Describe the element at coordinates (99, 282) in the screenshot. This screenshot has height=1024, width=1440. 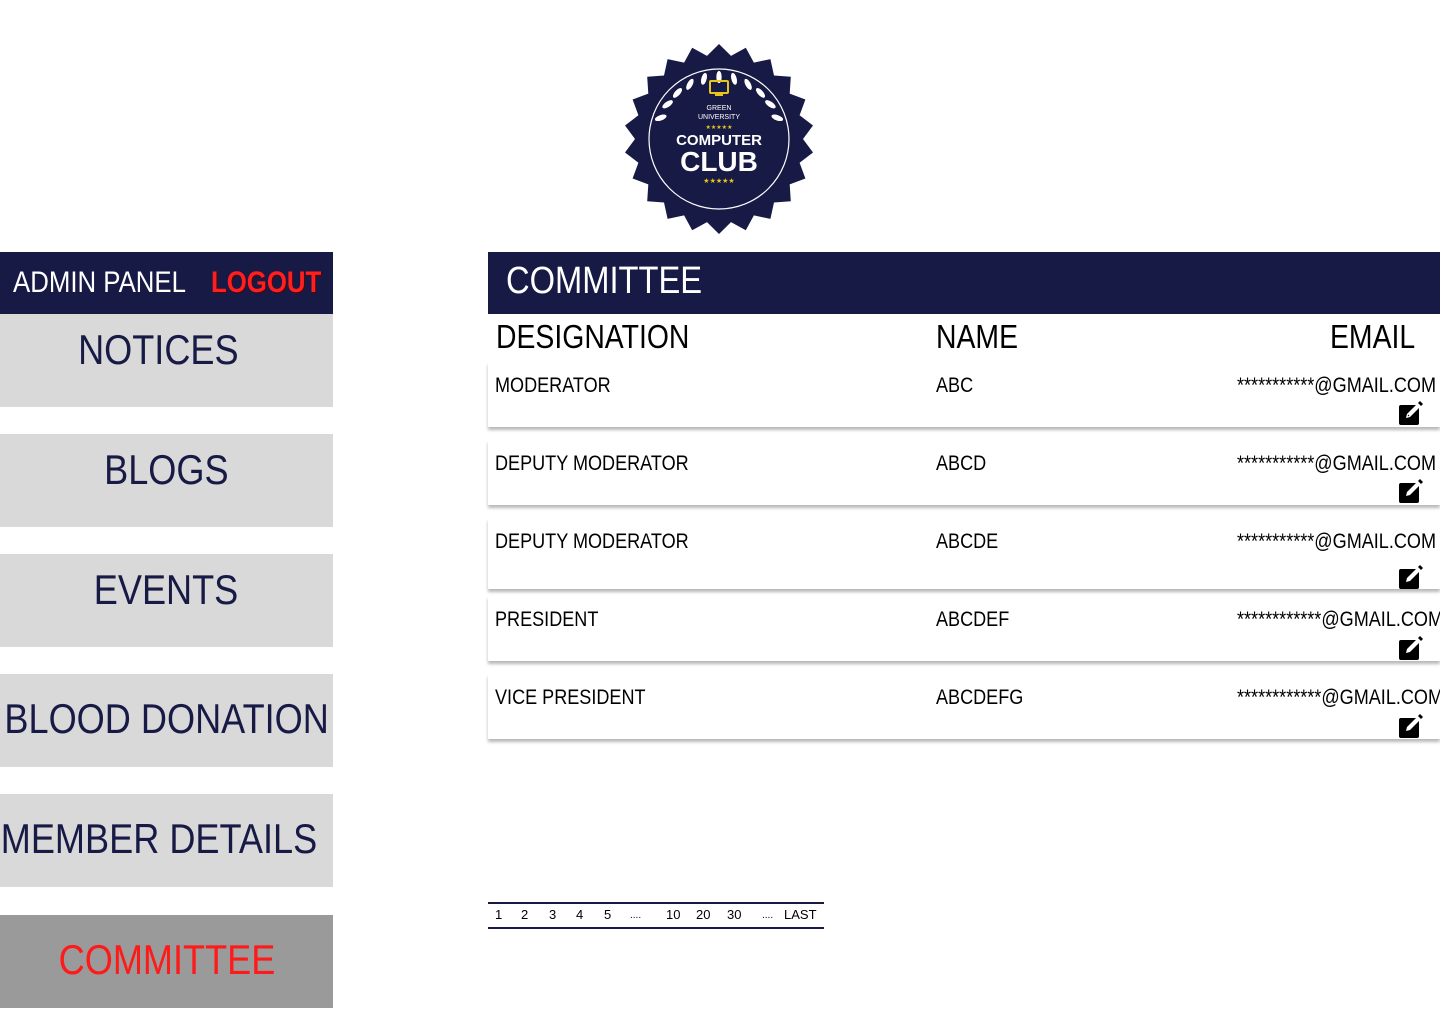
I see `admin-panel-title: ADMIN PANEL` at that location.